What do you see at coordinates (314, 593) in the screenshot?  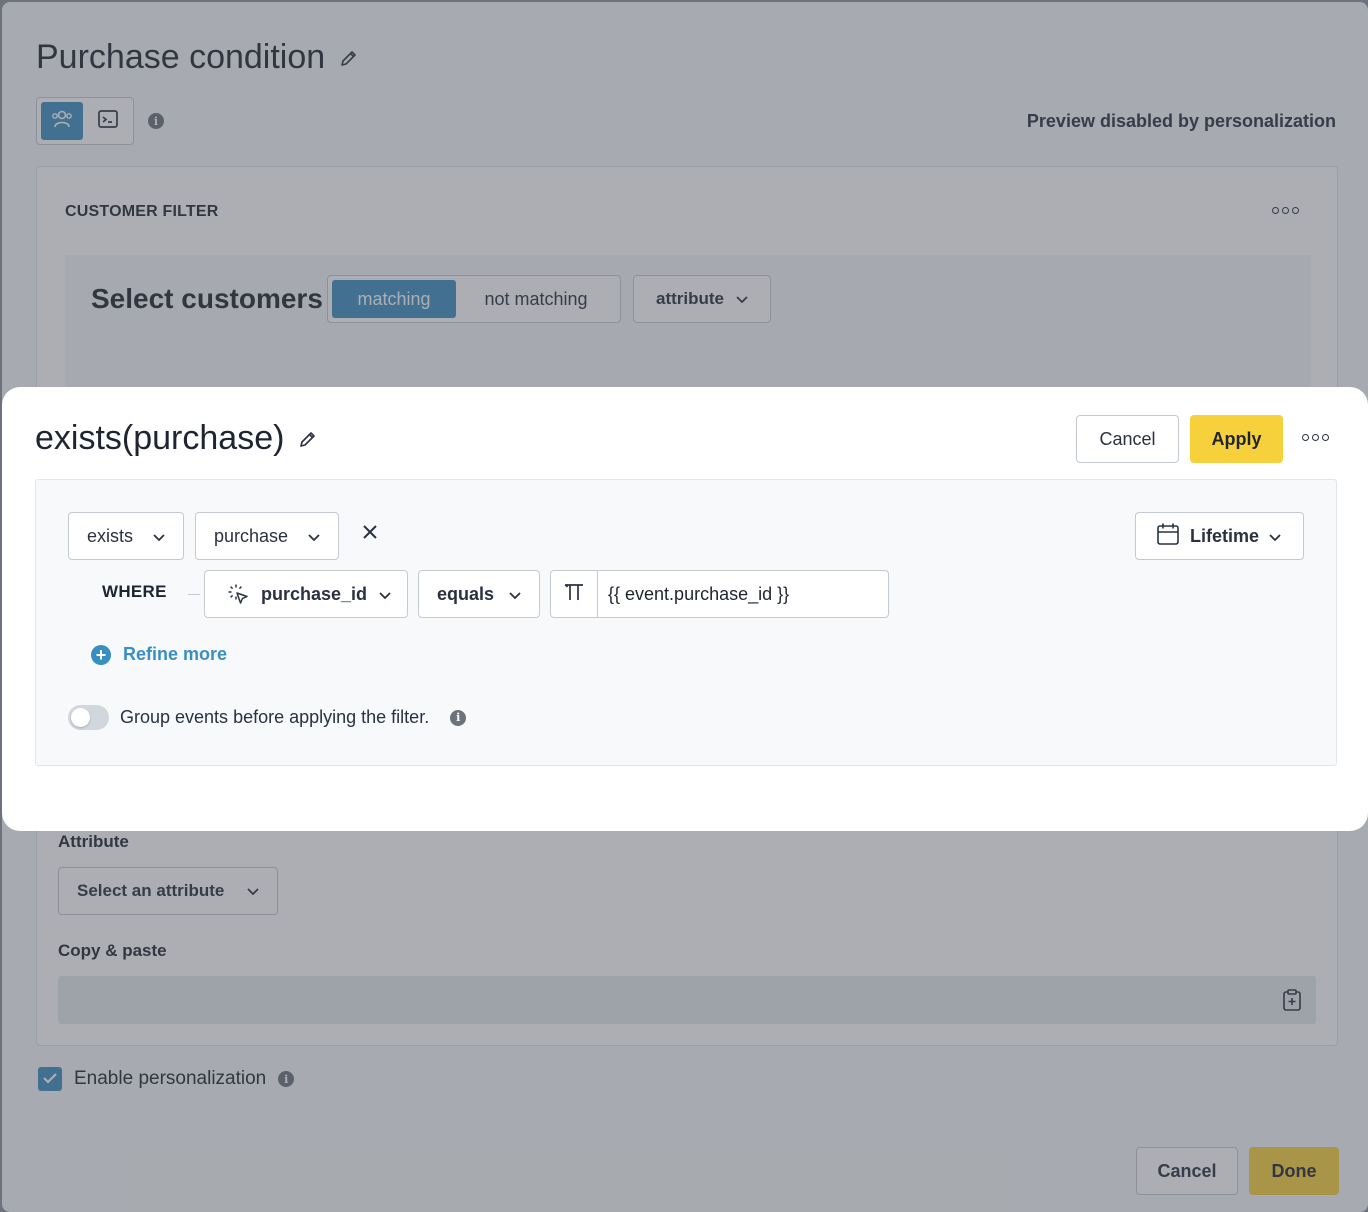 I see `property-value: purchase_id` at bounding box center [314, 593].